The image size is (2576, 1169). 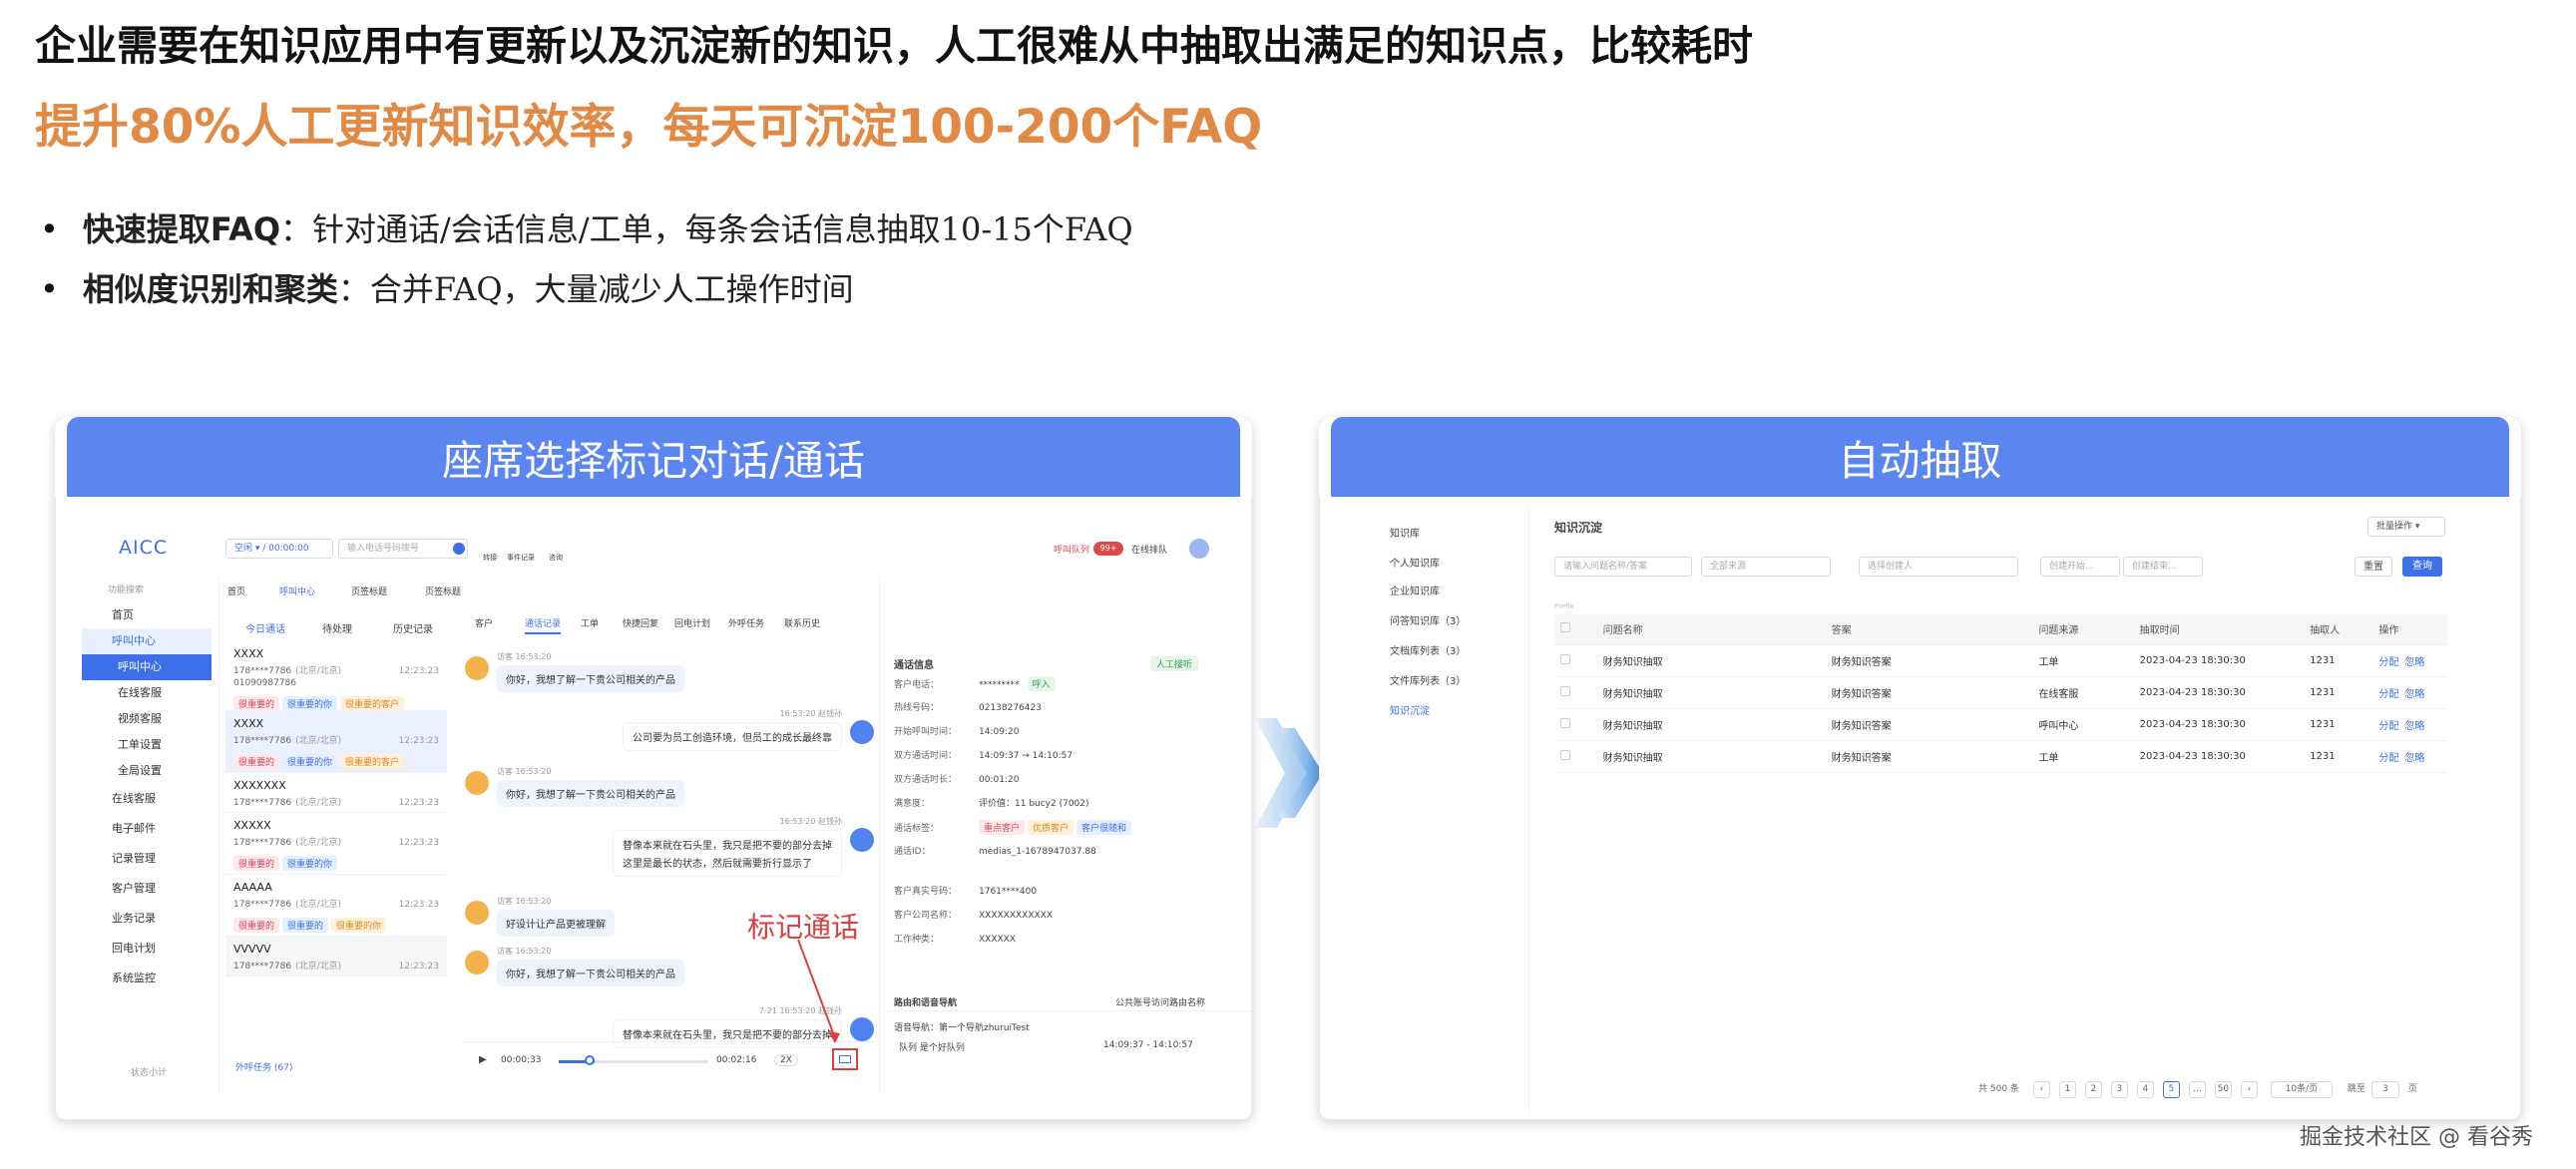 I want to click on batch-button: 批量操作 ▾, so click(x=2406, y=527).